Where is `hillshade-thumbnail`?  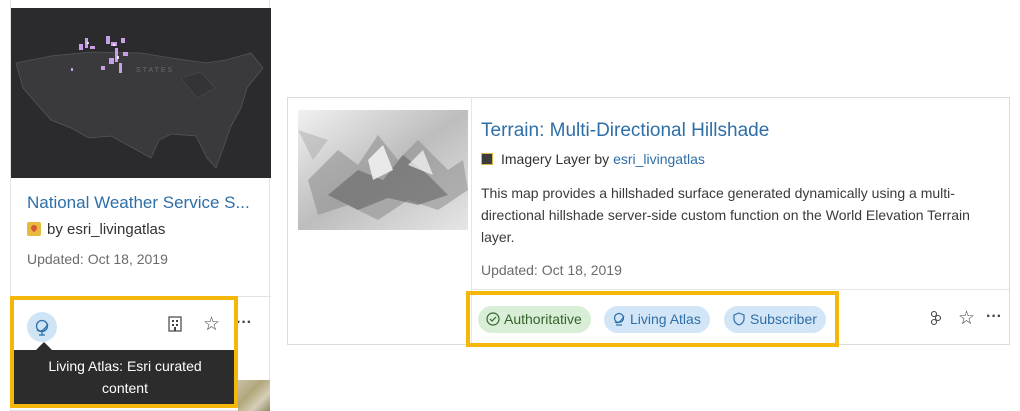 hillshade-thumbnail is located at coordinates (383, 170).